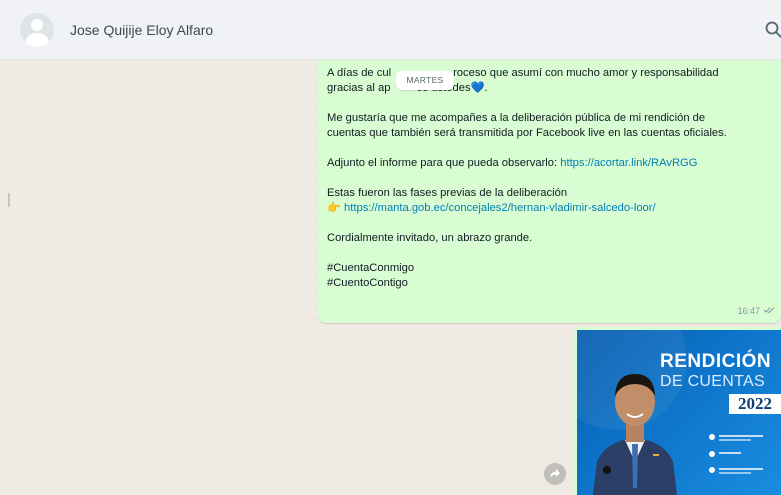 Image resolution: width=781 pixels, height=495 pixels. I want to click on rendicion-poster-image: RENDICIÓN DE CUENTAS 2022, so click(679, 412).